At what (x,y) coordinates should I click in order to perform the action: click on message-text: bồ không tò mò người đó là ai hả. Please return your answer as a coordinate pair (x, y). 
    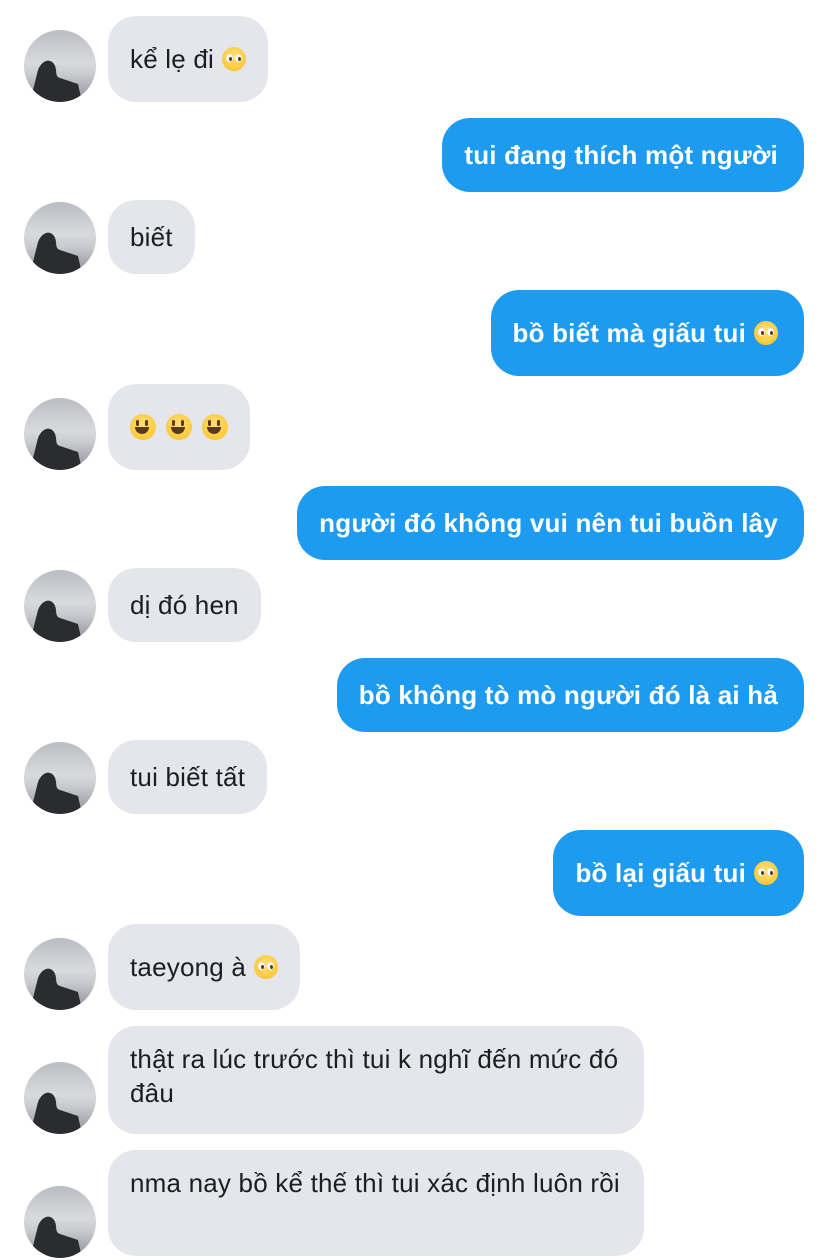
    Looking at the image, I should click on (568, 695).